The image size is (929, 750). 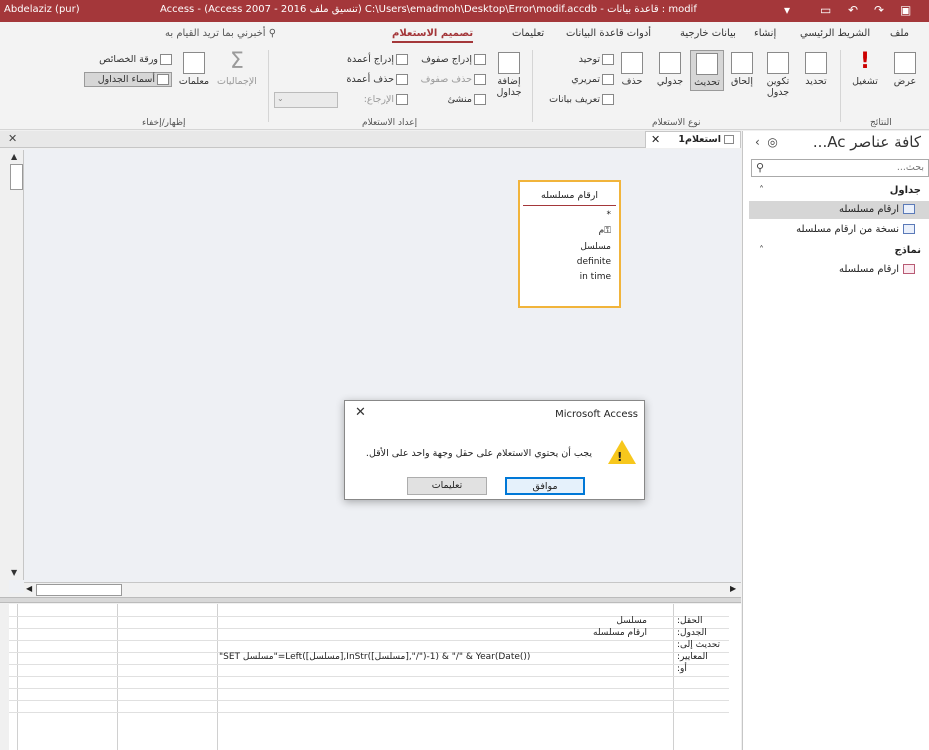 What do you see at coordinates (128, 59) in the screenshot?
I see `property-sheet-button: ورقة الخصائص` at bounding box center [128, 59].